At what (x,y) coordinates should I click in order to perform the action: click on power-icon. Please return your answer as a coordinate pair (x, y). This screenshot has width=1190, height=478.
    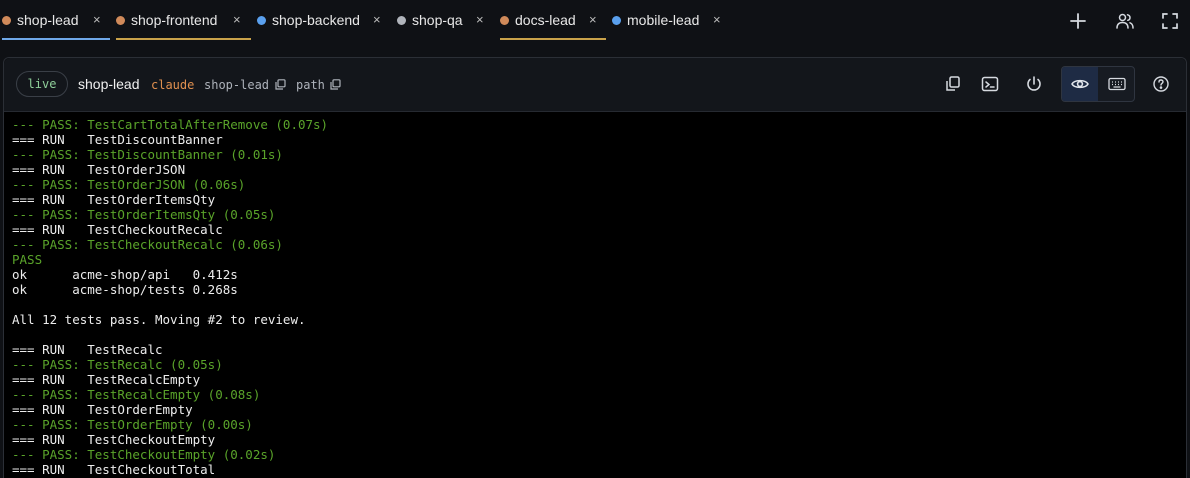
    Looking at the image, I should click on (1034, 84).